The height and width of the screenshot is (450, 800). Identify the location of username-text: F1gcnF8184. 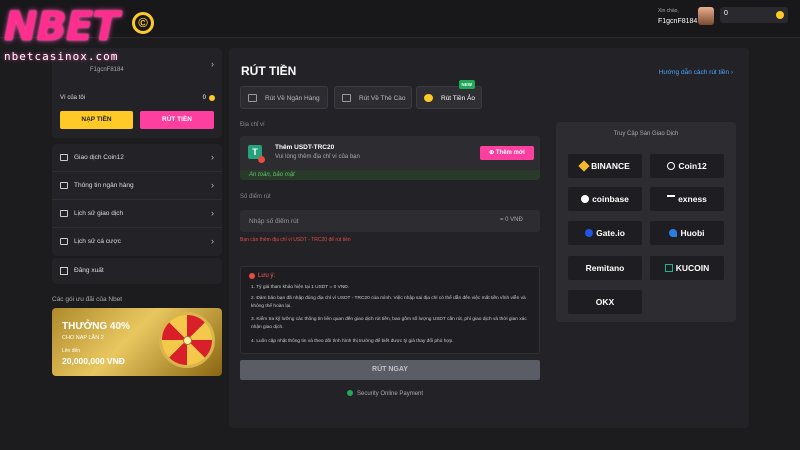
(678, 21).